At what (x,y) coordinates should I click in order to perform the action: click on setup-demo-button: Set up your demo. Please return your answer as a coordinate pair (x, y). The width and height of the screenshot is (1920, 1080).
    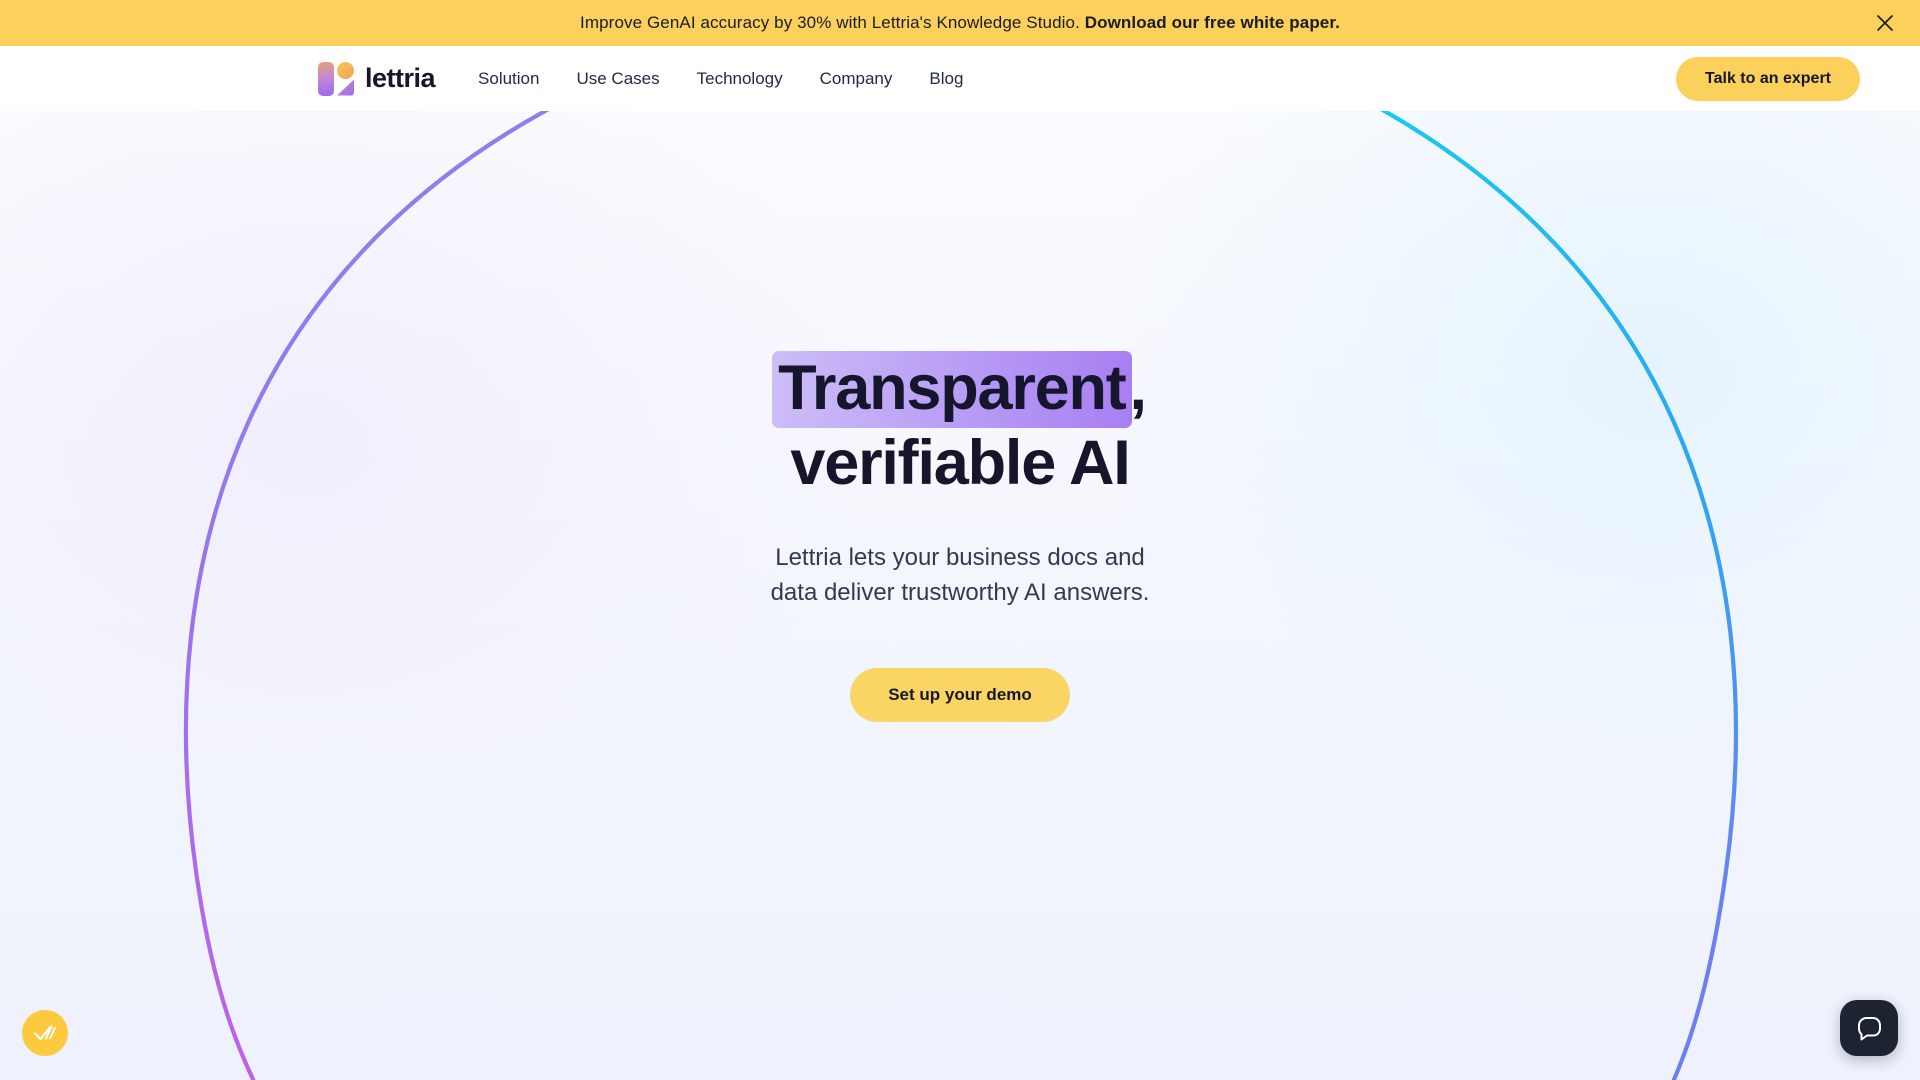
    Looking at the image, I should click on (960, 695).